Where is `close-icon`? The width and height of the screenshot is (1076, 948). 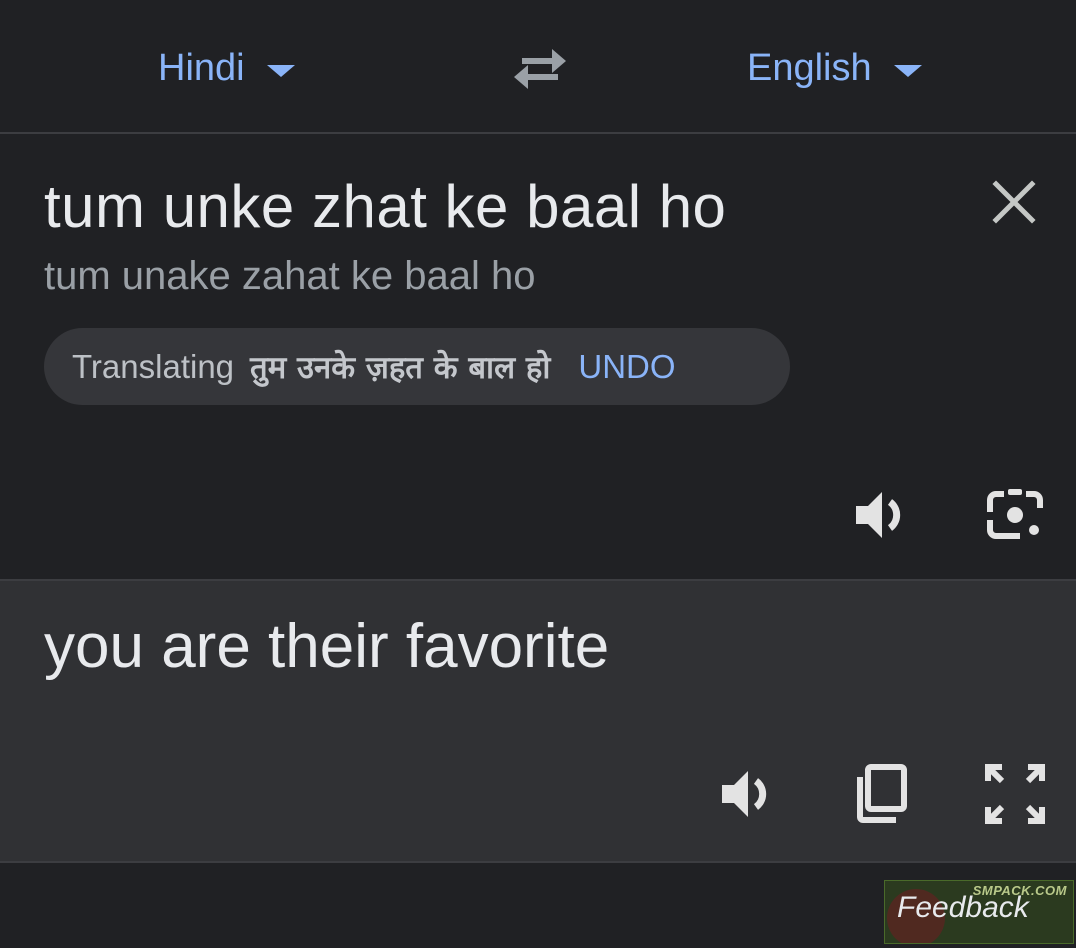
close-icon is located at coordinates (1014, 202).